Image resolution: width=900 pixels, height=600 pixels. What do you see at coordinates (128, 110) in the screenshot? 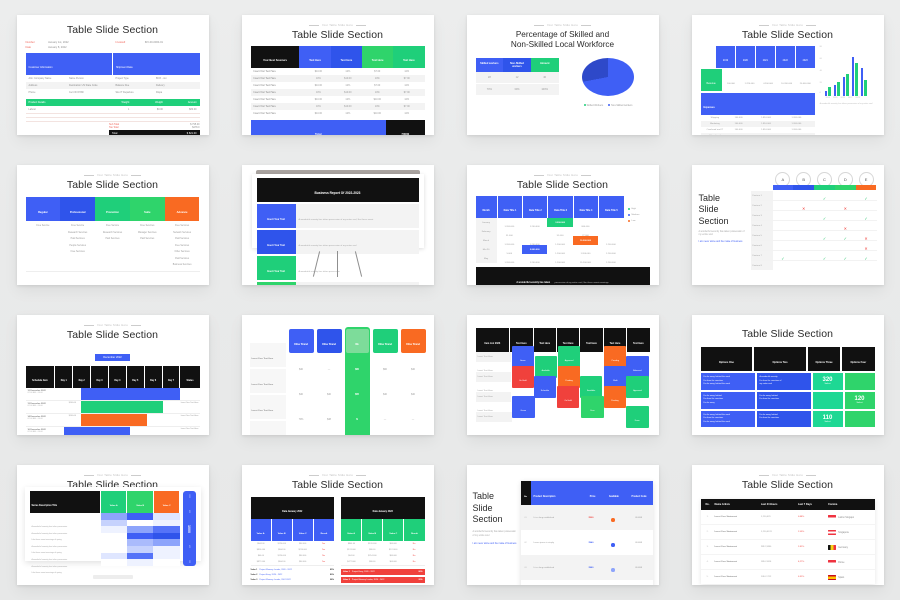
I see `cell: 1` at bounding box center [128, 110].